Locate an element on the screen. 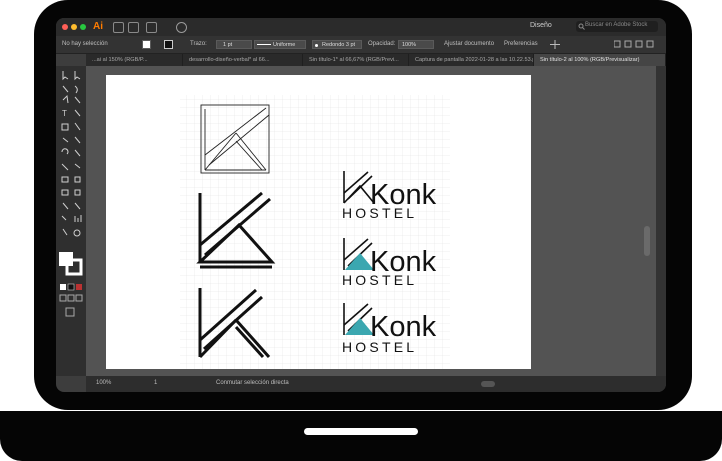  opacity-label: Opacidad: is located at coordinates (382, 44).